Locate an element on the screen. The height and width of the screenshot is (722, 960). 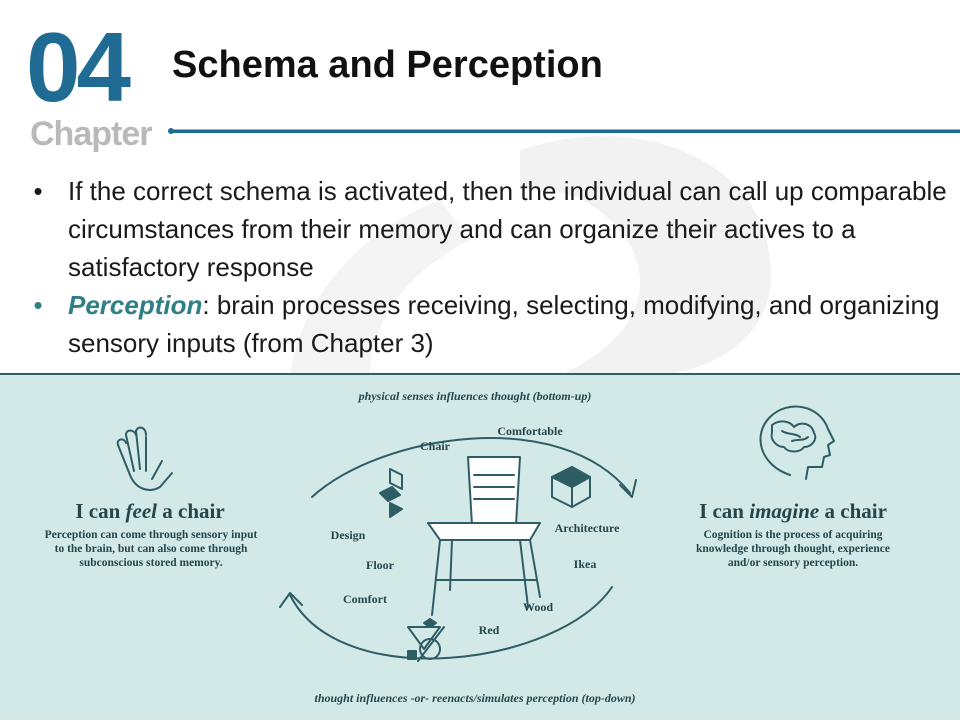
slide-title: Schema and Perception is located at coordinates (387, 65).